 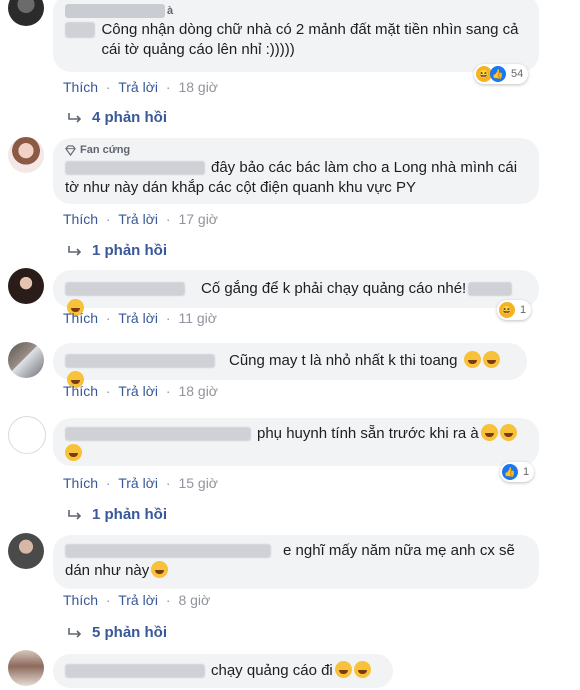 I want to click on reaction-summary: 😆 1, so click(x=514, y=310).